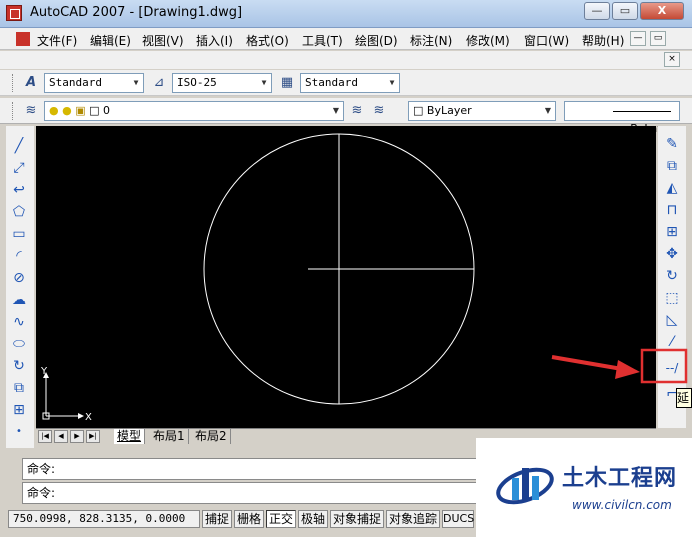 This screenshot has height=537, width=692. What do you see at coordinates (19, 278) in the screenshot?
I see `circle-icon: ⊘` at bounding box center [19, 278].